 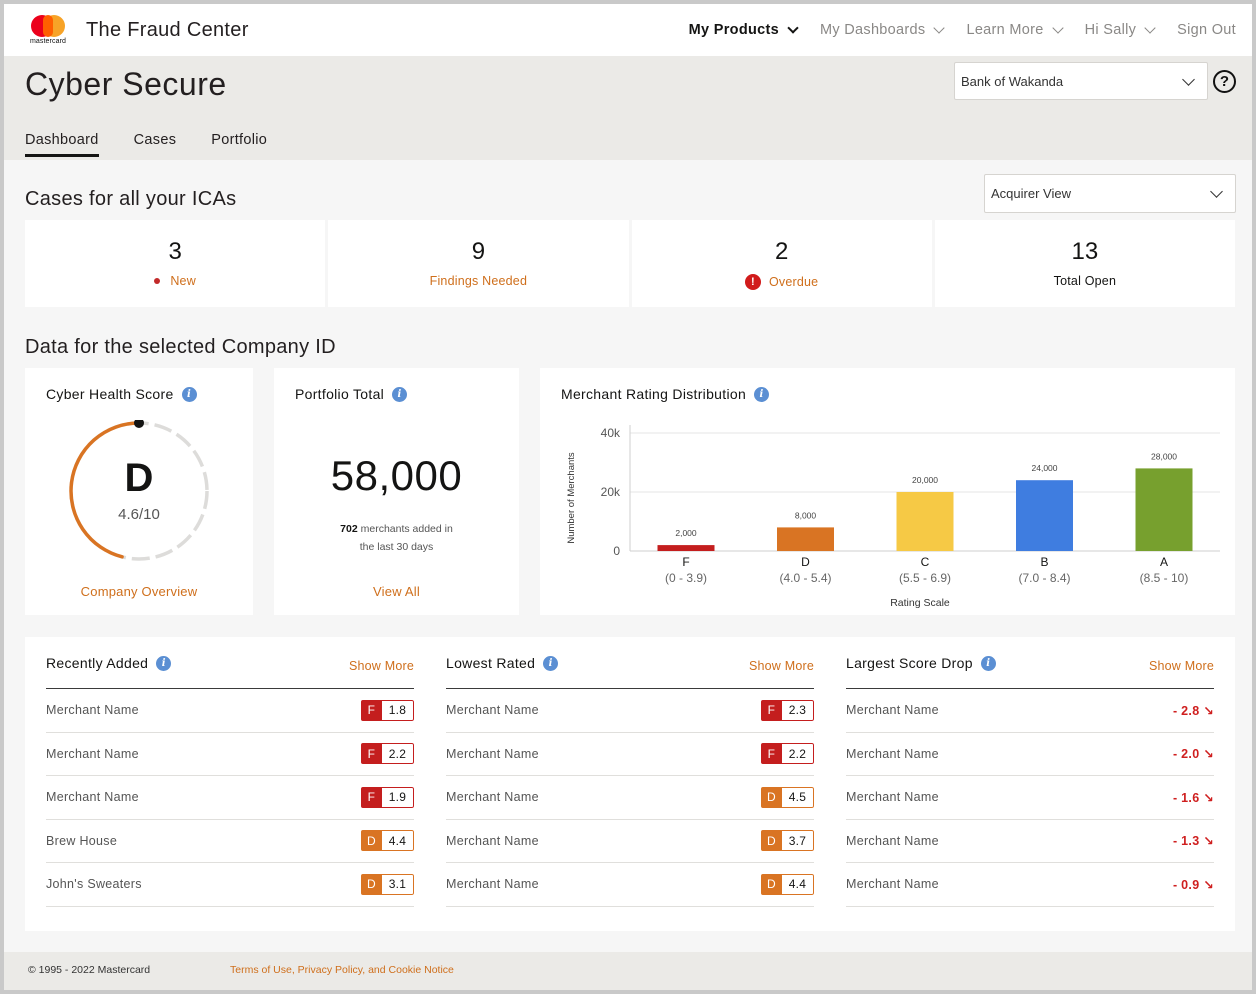 I want to click on case-label-text: Total Open, so click(x=1085, y=281).